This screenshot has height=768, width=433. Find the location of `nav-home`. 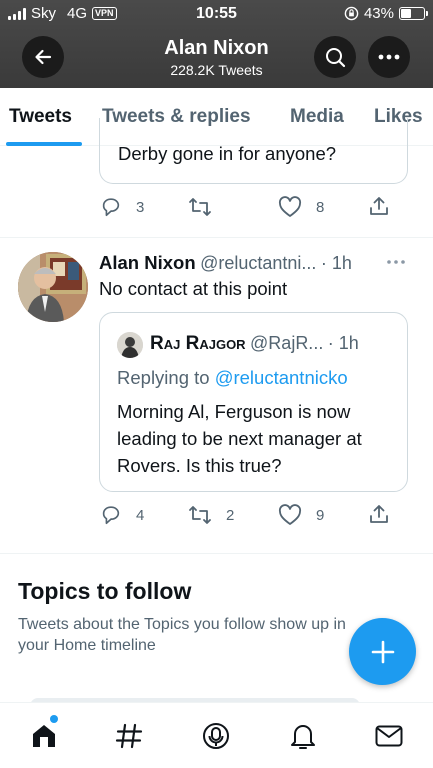

nav-home is located at coordinates (44, 733).